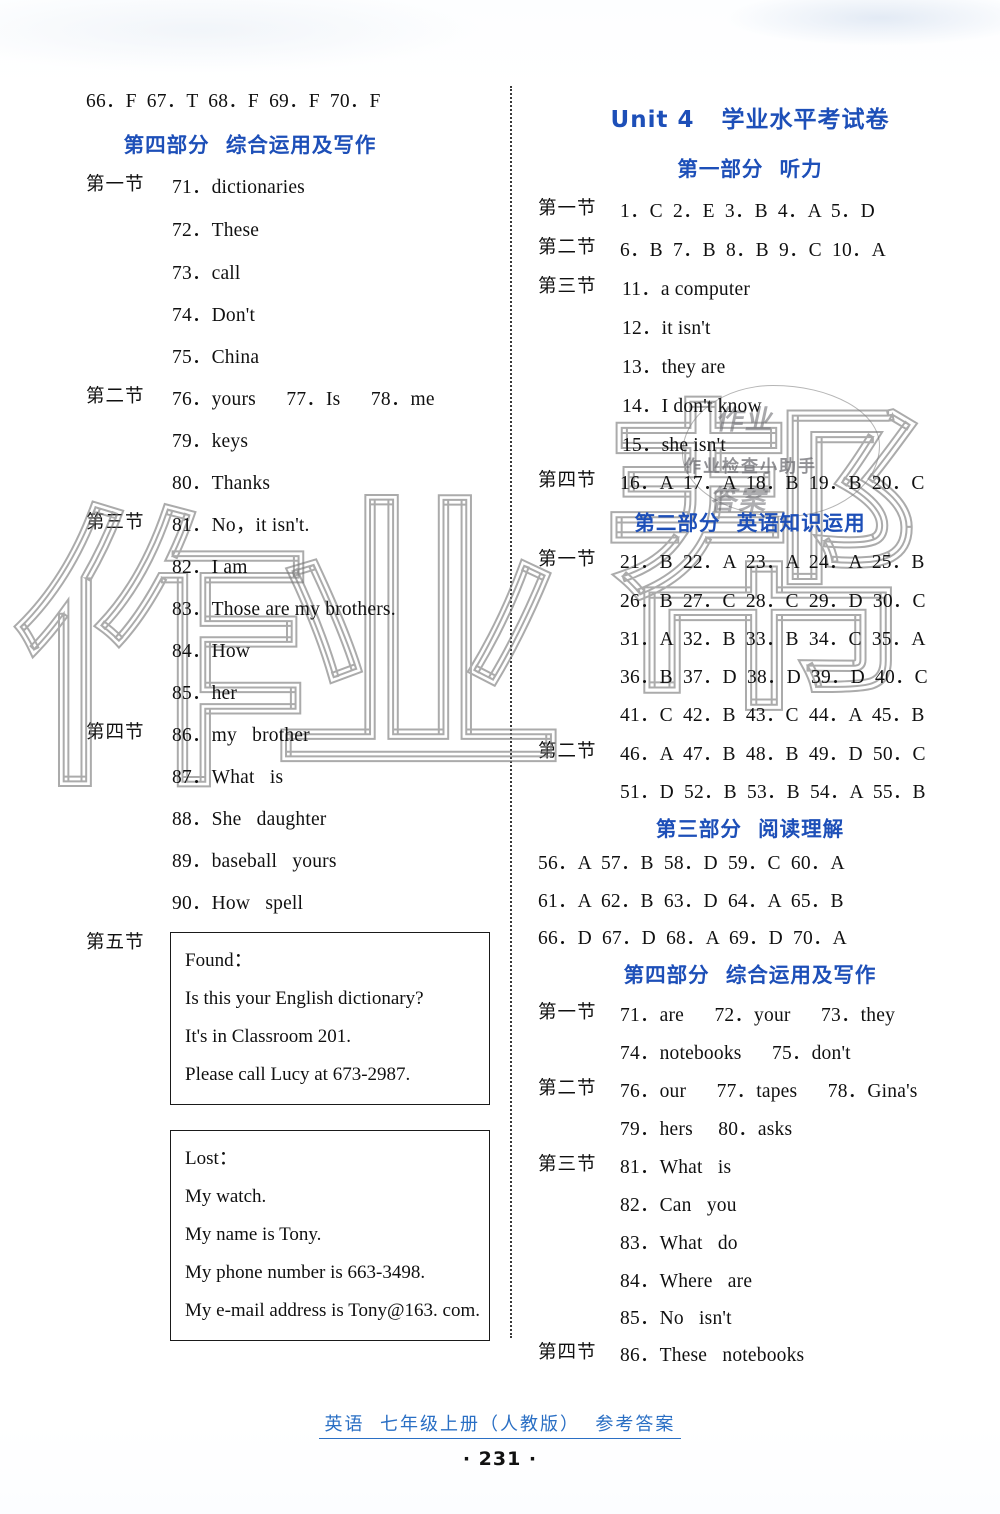 The width and height of the screenshot is (1000, 1514). I want to click on p4-section-1-label: 第一节, so click(567, 1012).